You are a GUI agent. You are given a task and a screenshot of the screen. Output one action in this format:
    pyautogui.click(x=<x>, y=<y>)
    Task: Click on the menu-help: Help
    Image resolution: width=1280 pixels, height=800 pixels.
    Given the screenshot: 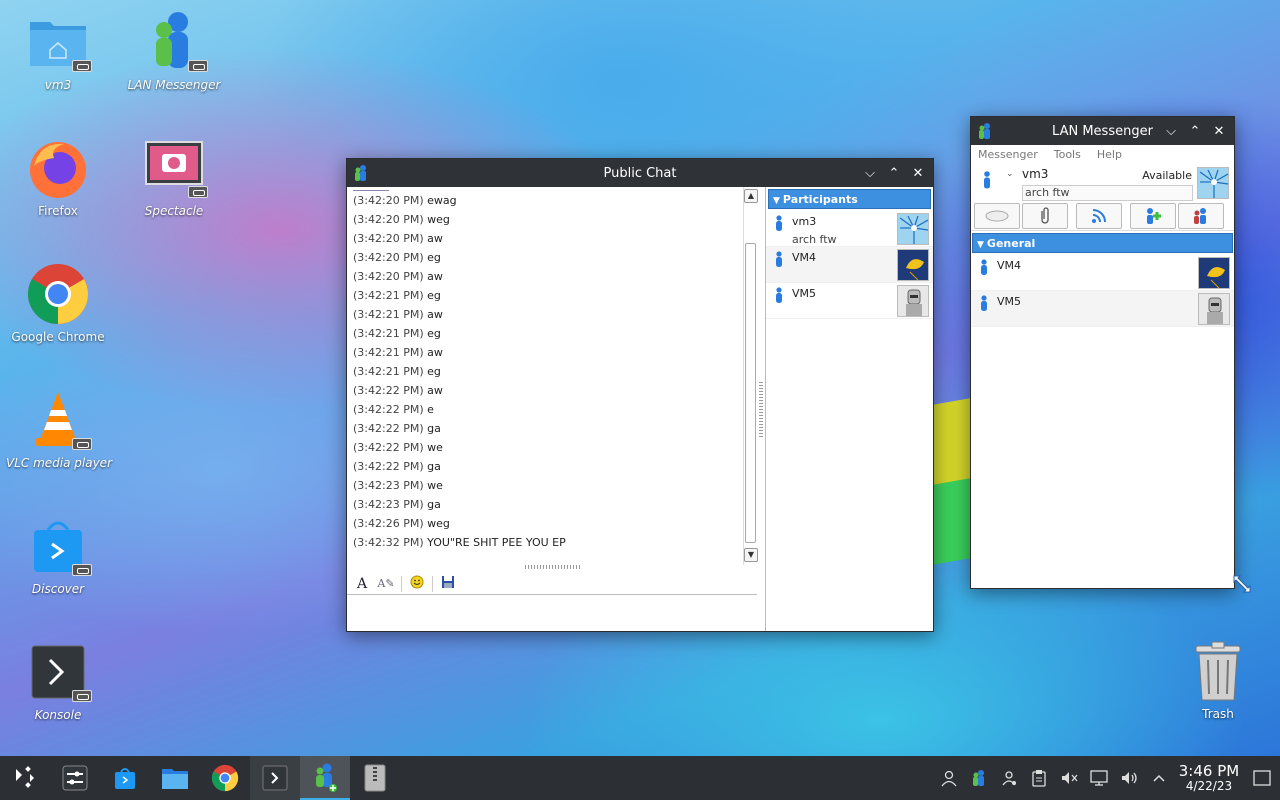 What is the action you would take?
    pyautogui.click(x=1109, y=154)
    